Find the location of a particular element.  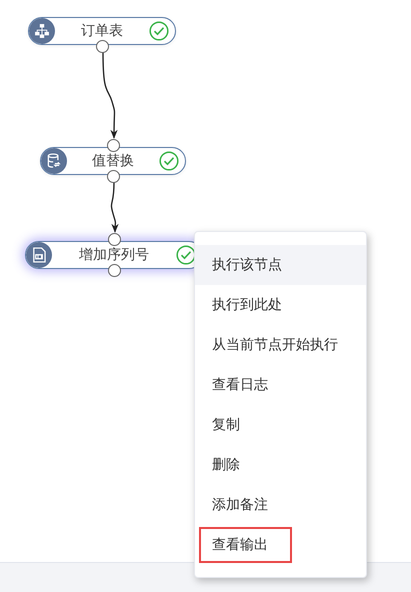

flow-node: 订单表 is located at coordinates (102, 31).